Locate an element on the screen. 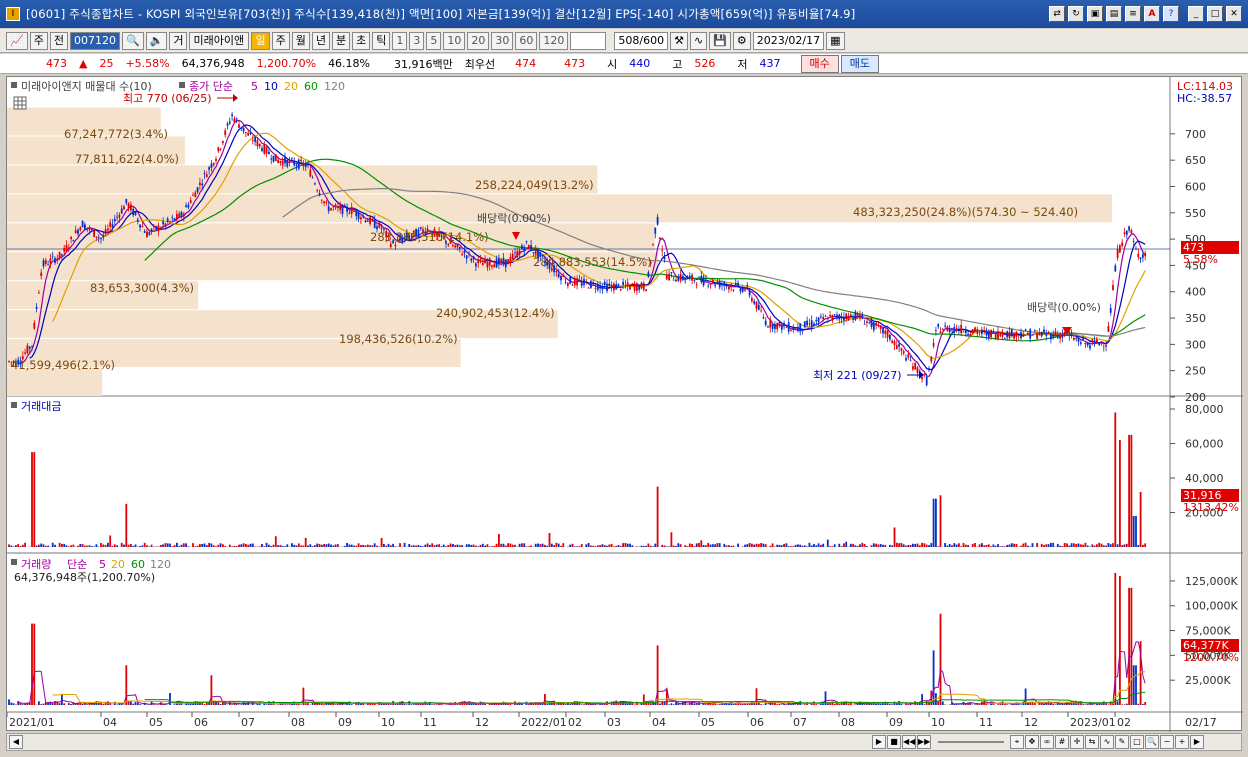 This screenshot has height=757, width=1248. scroll-left-icon: ◀ is located at coordinates (16, 742).